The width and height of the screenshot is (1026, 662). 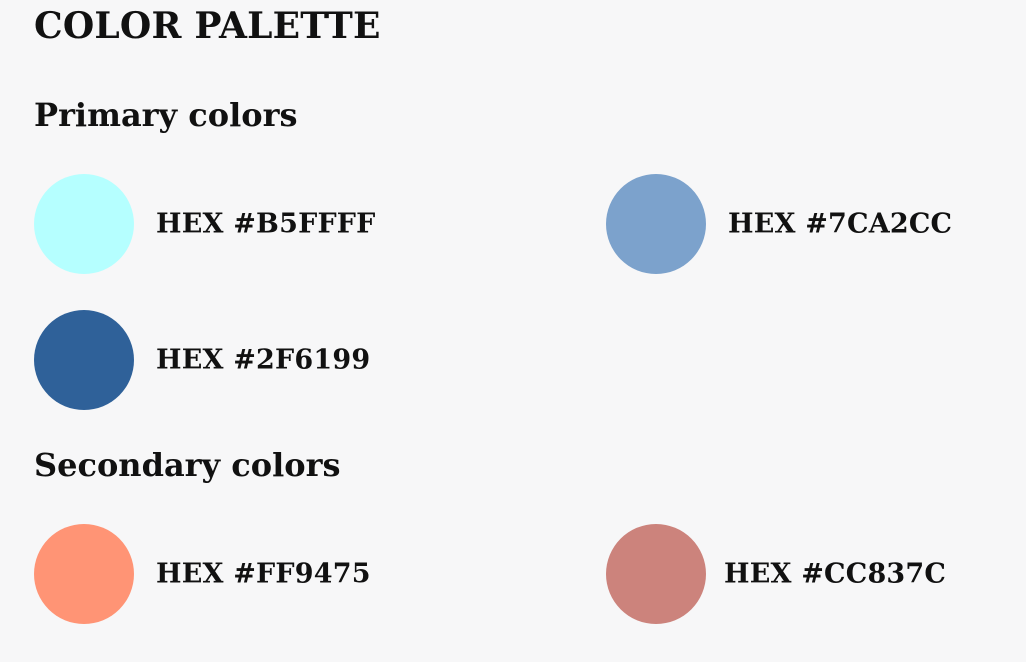 What do you see at coordinates (263, 574) in the screenshot?
I see `hex-label: HEX #FF9475` at bounding box center [263, 574].